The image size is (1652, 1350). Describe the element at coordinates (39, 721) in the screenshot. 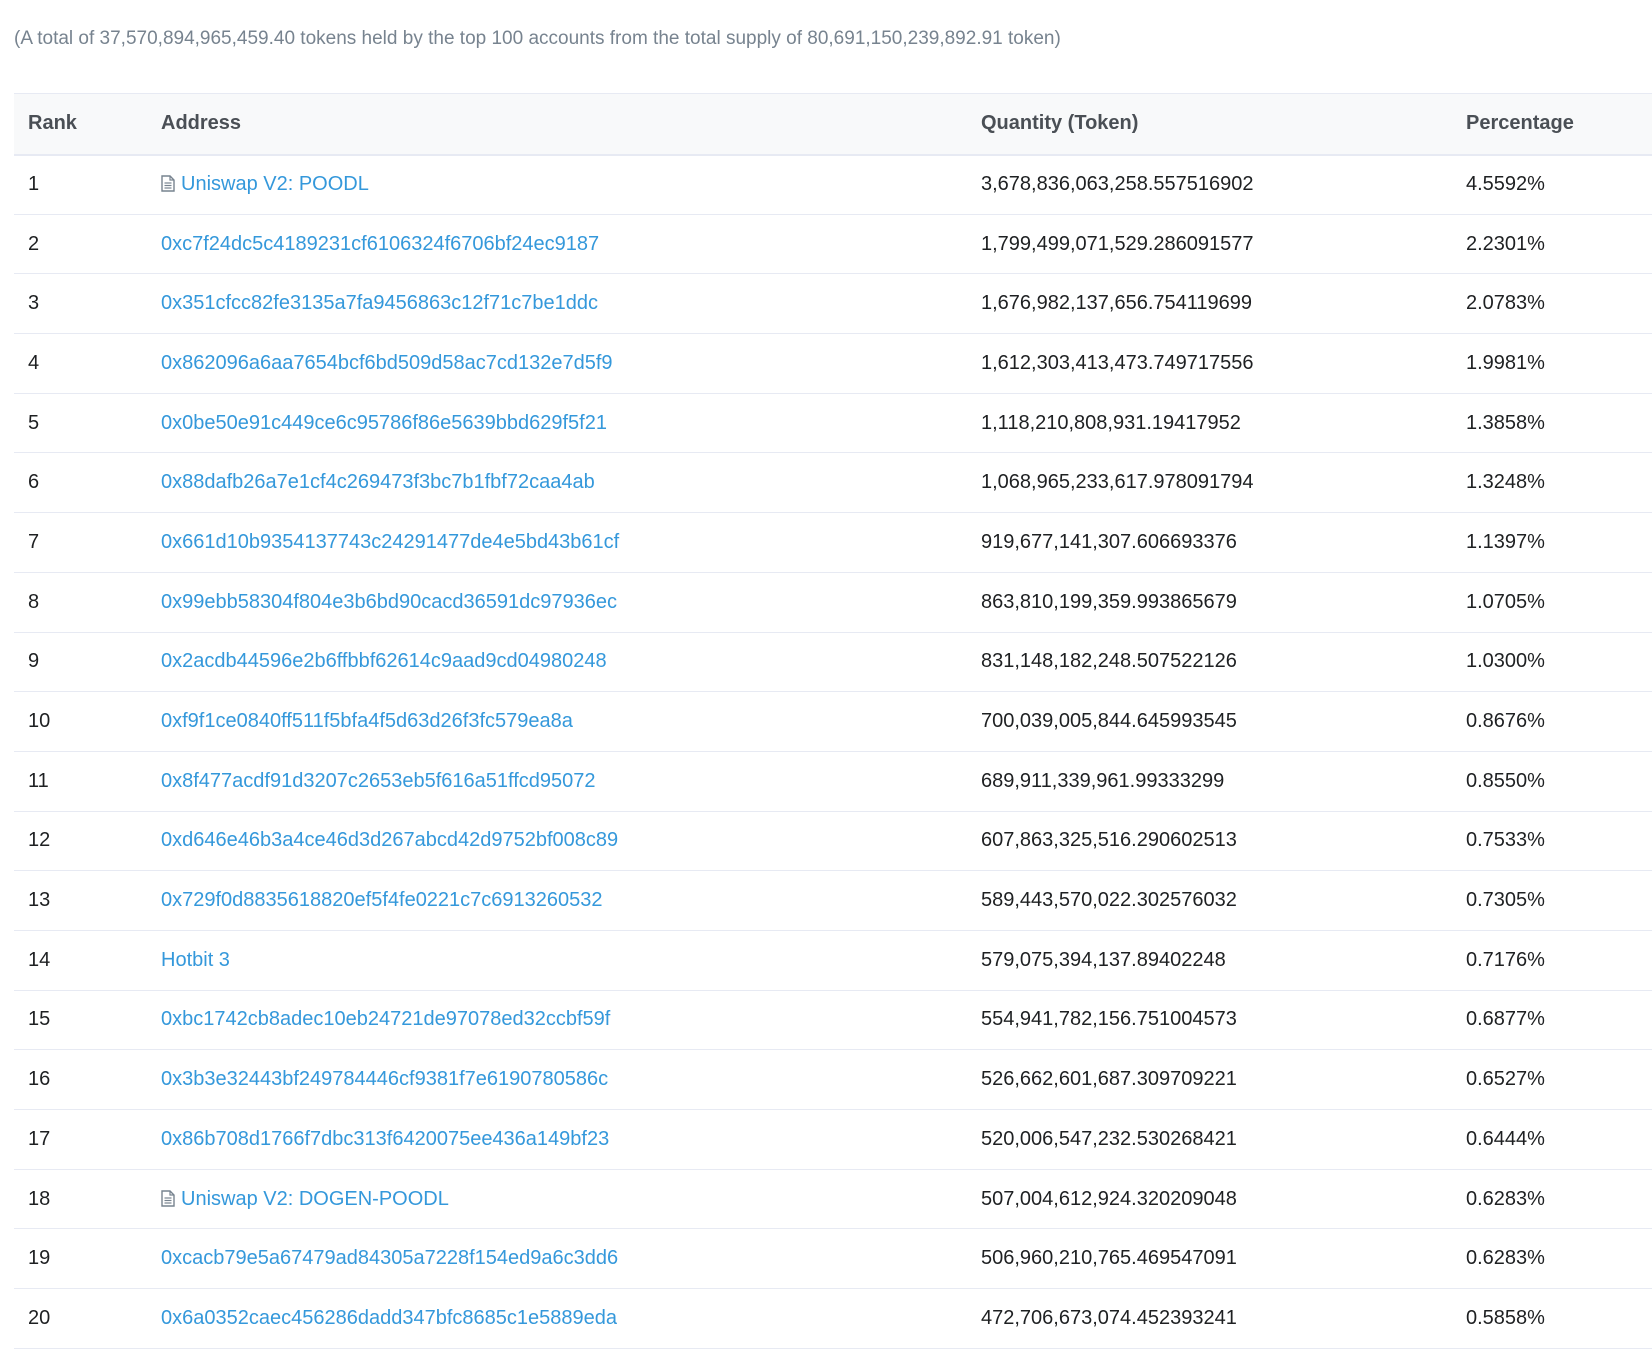

I see `rank-cell: 10` at that location.